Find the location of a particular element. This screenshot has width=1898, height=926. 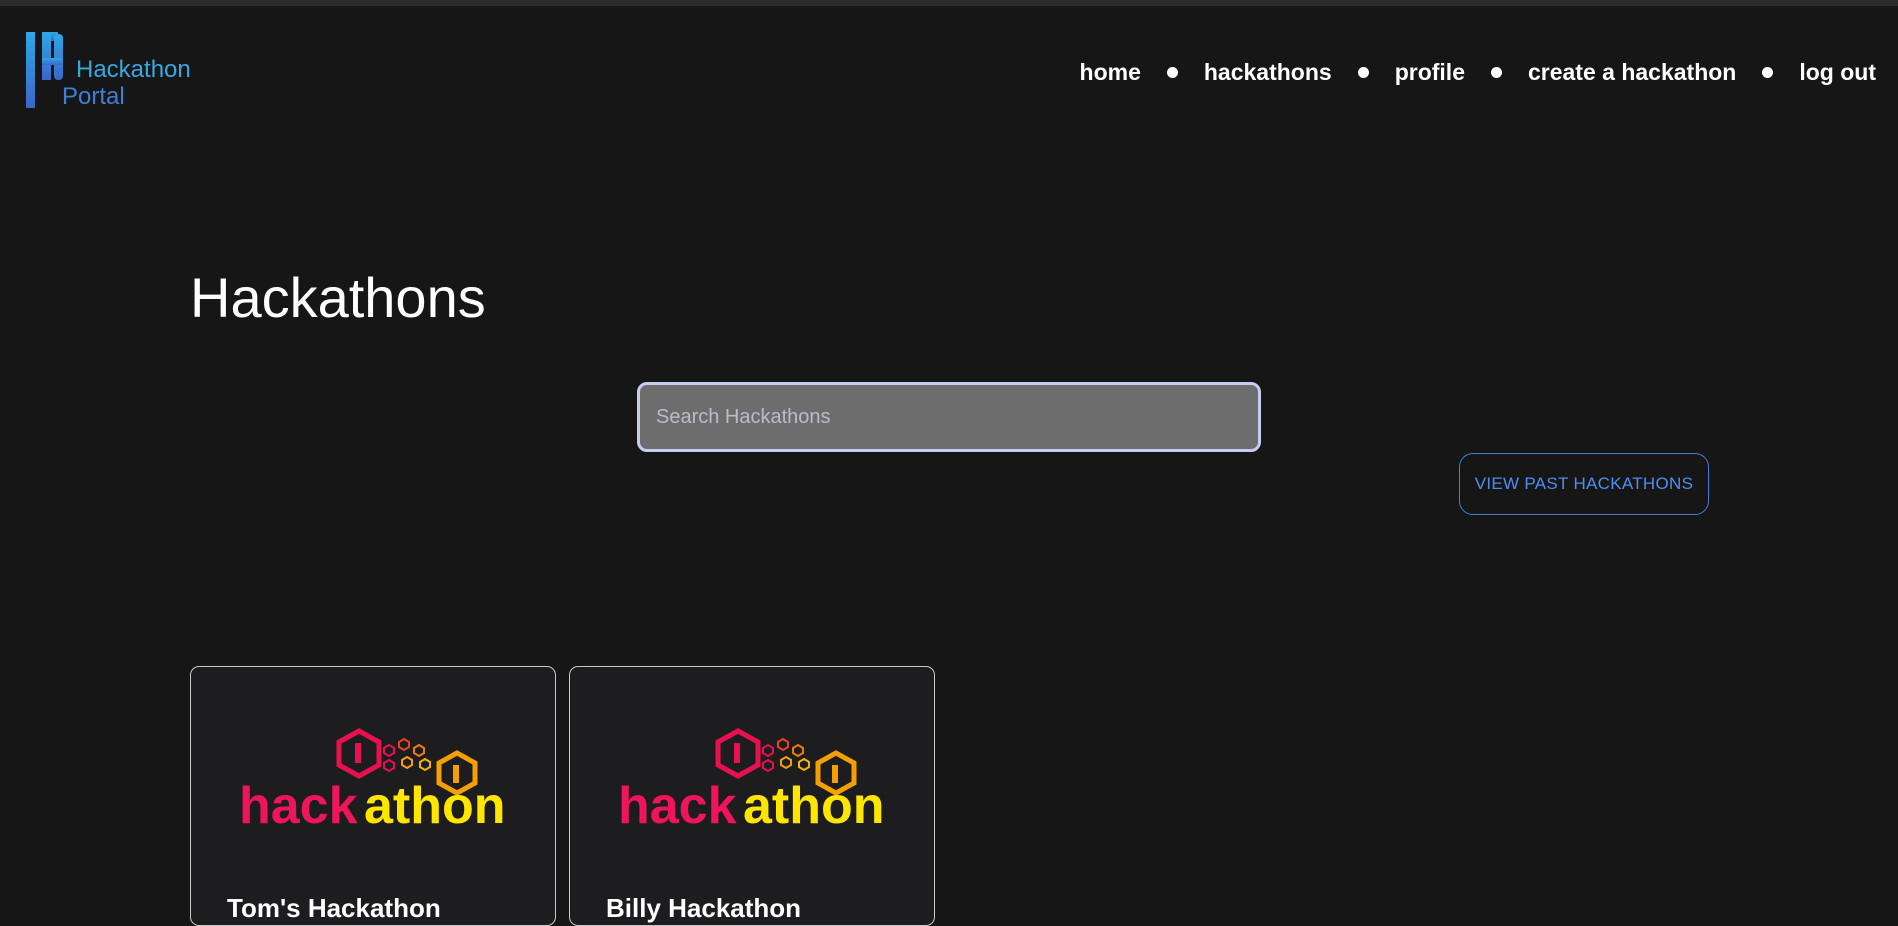

logo-text-line2: Portal is located at coordinates (93, 96).